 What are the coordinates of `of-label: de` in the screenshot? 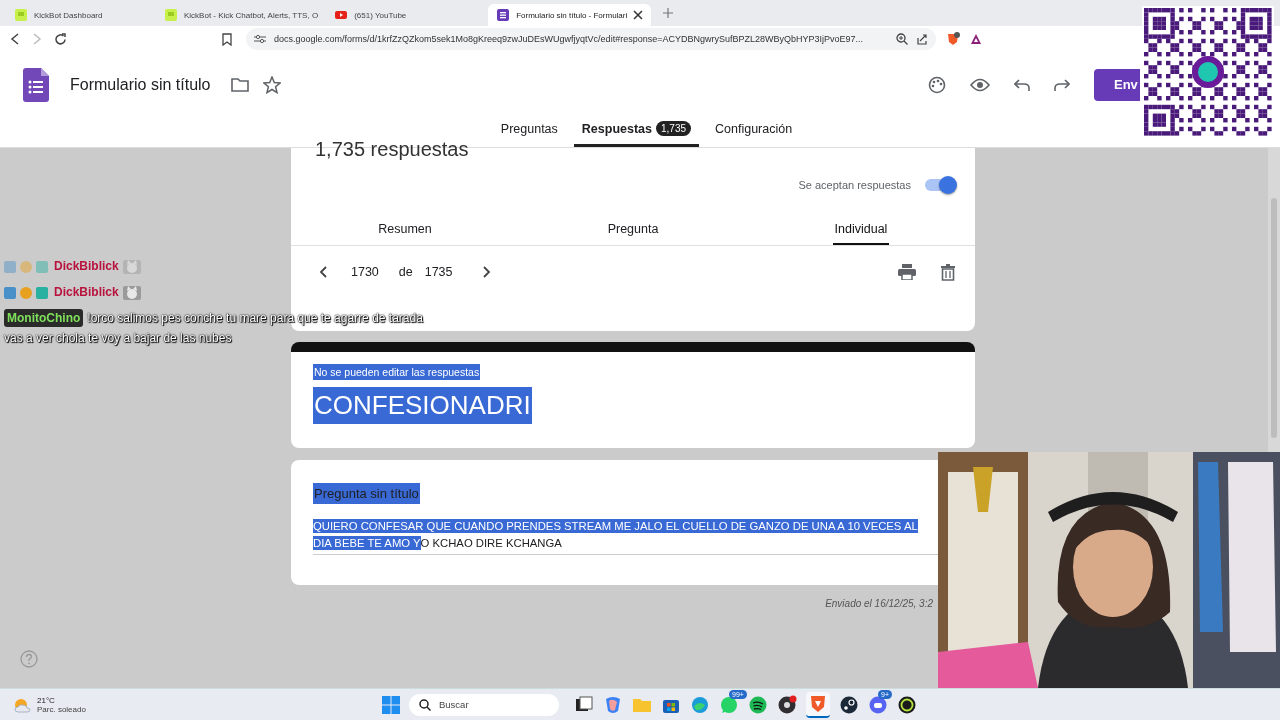 It's located at (405, 272).